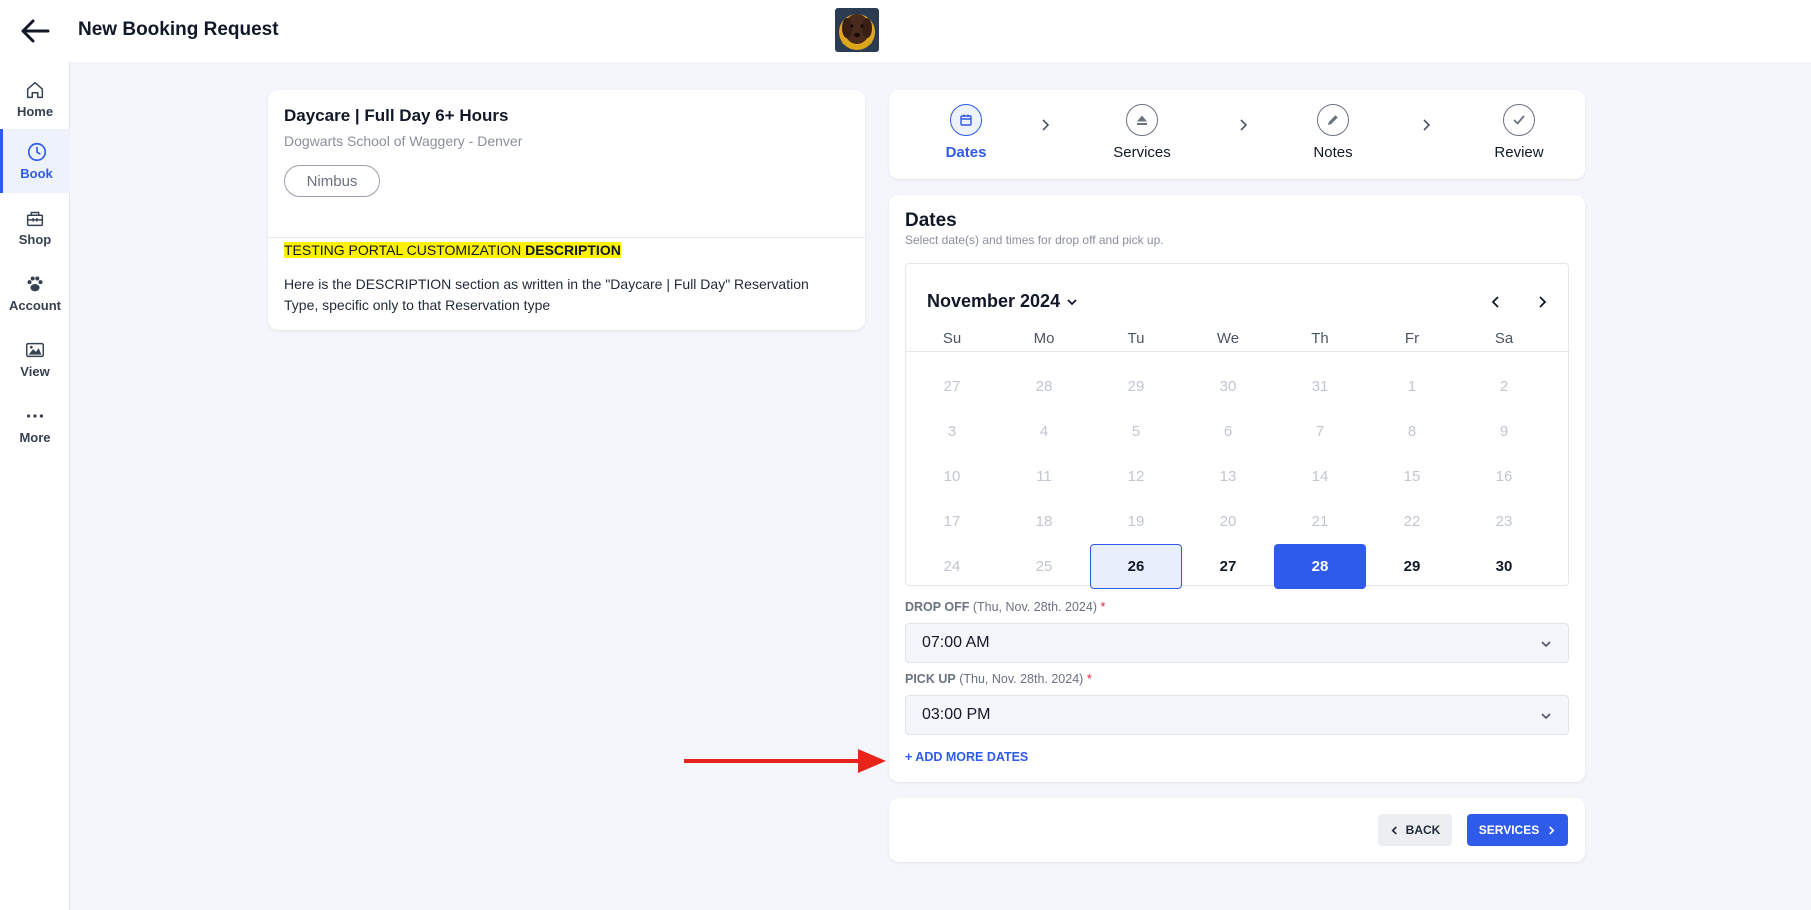 This screenshot has height=910, width=1811. What do you see at coordinates (966, 152) in the screenshot?
I see `step-label: Dates` at bounding box center [966, 152].